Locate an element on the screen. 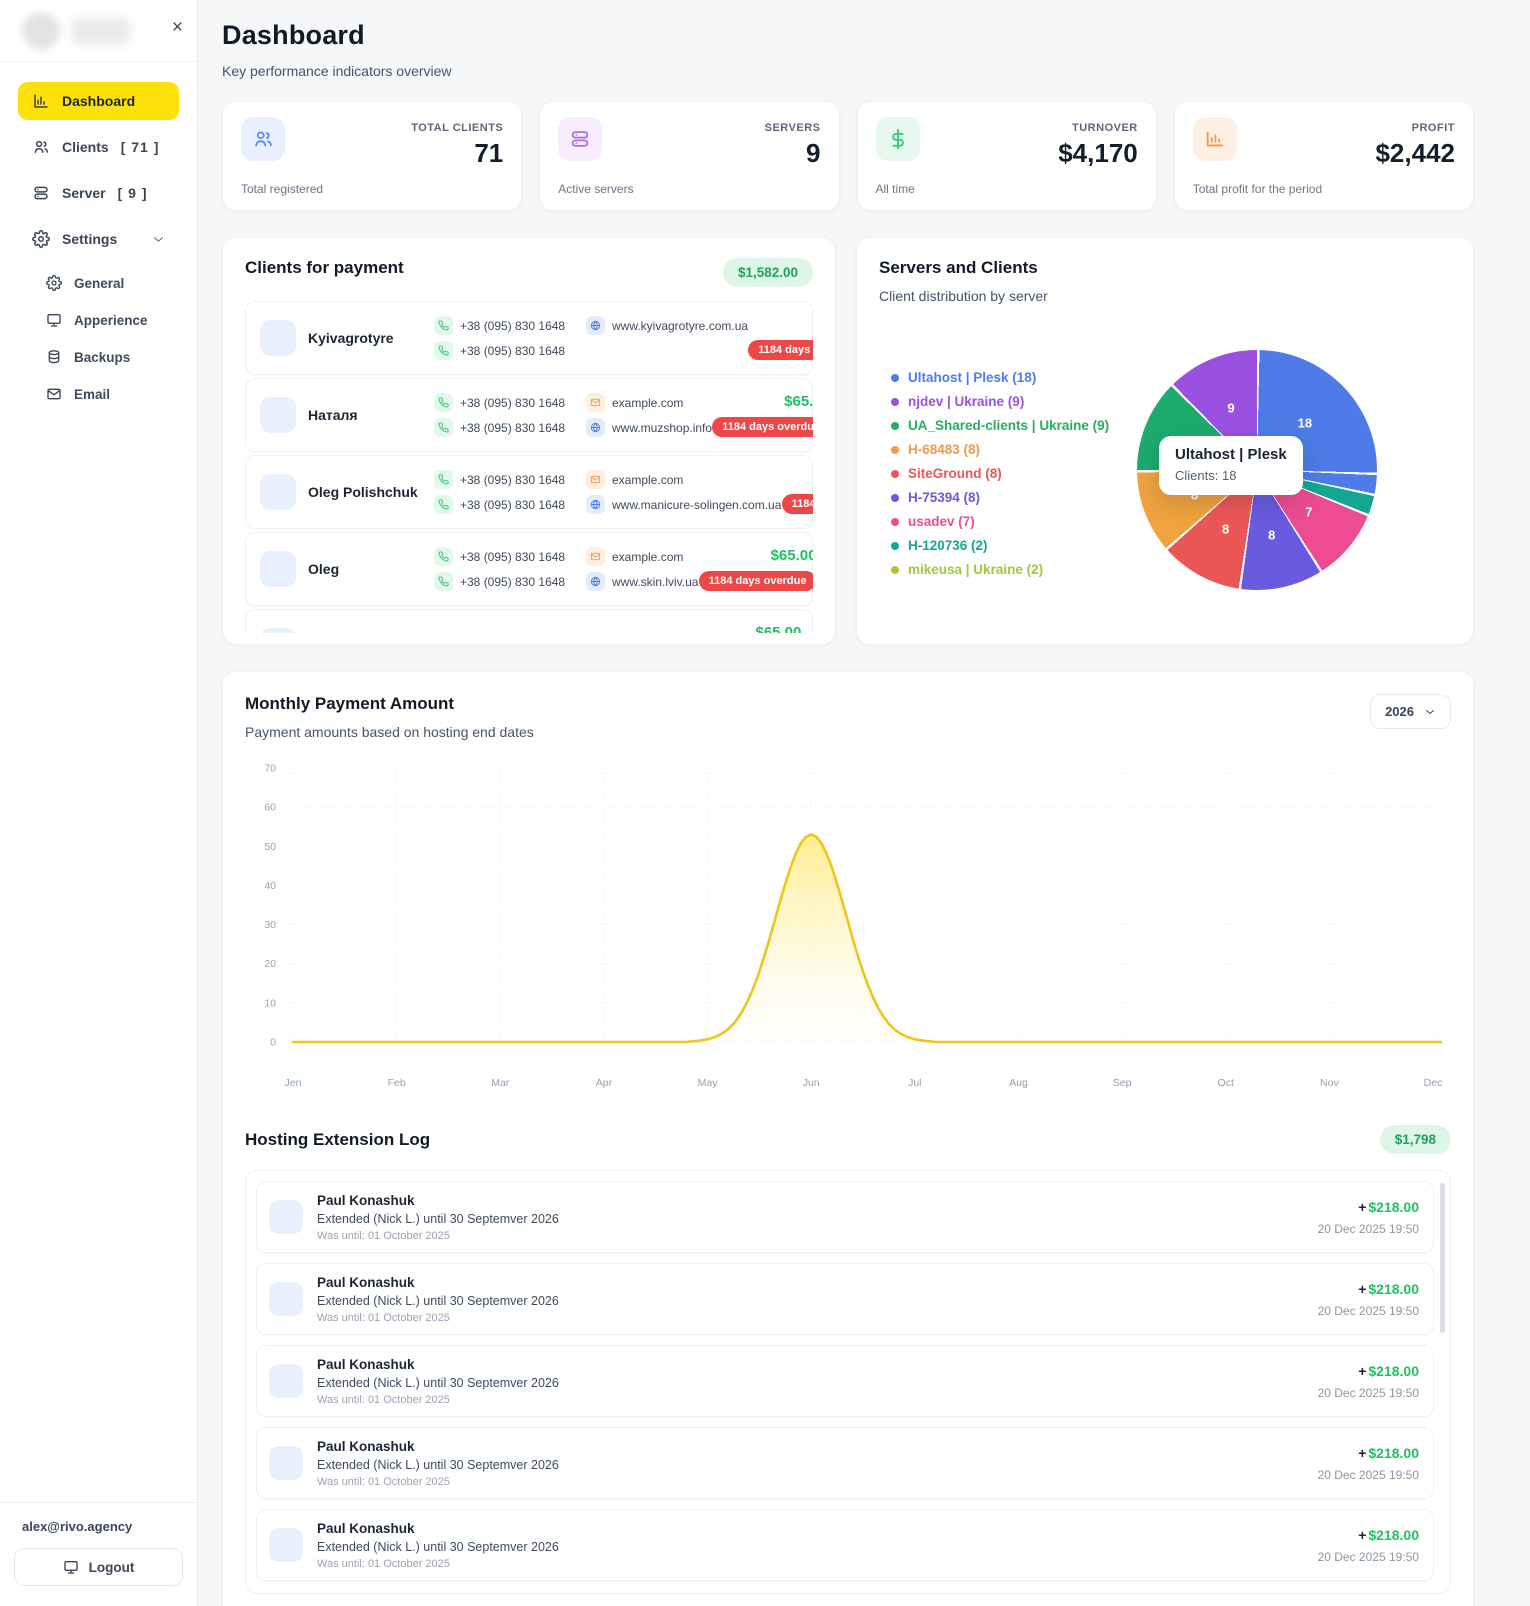  close-icon: × is located at coordinates (177, 27).